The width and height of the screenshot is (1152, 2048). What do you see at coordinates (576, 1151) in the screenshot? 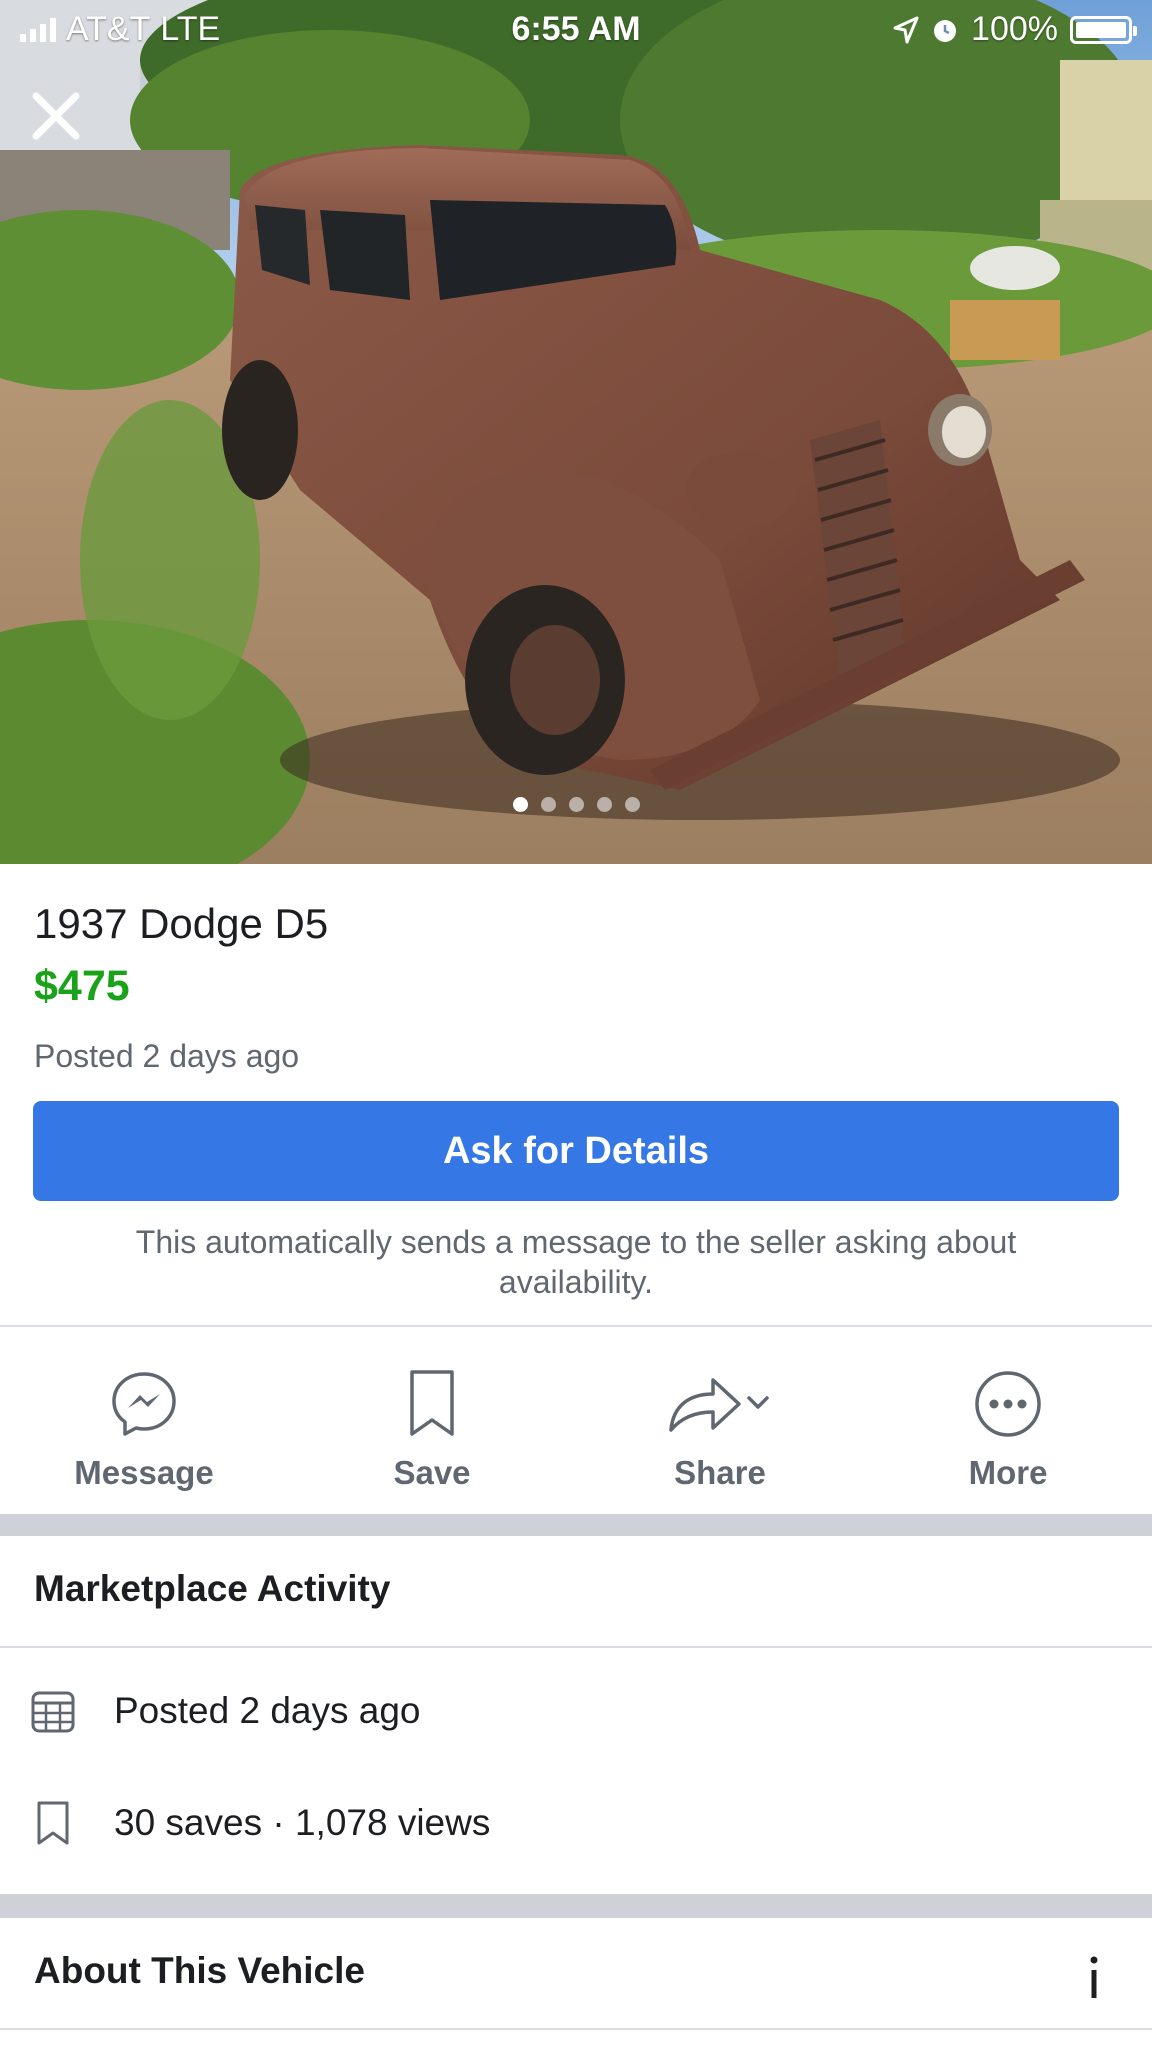
I see `ask-for-details-button: Ask for Details` at bounding box center [576, 1151].